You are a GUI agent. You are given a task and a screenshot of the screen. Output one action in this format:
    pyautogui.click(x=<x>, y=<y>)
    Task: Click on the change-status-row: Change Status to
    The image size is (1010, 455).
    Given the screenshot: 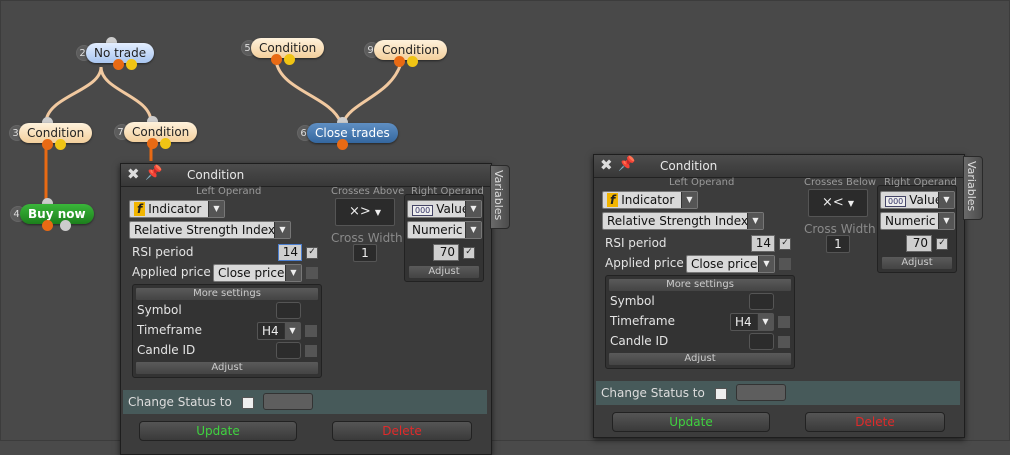 What is the action you would take?
    pyautogui.click(x=778, y=393)
    